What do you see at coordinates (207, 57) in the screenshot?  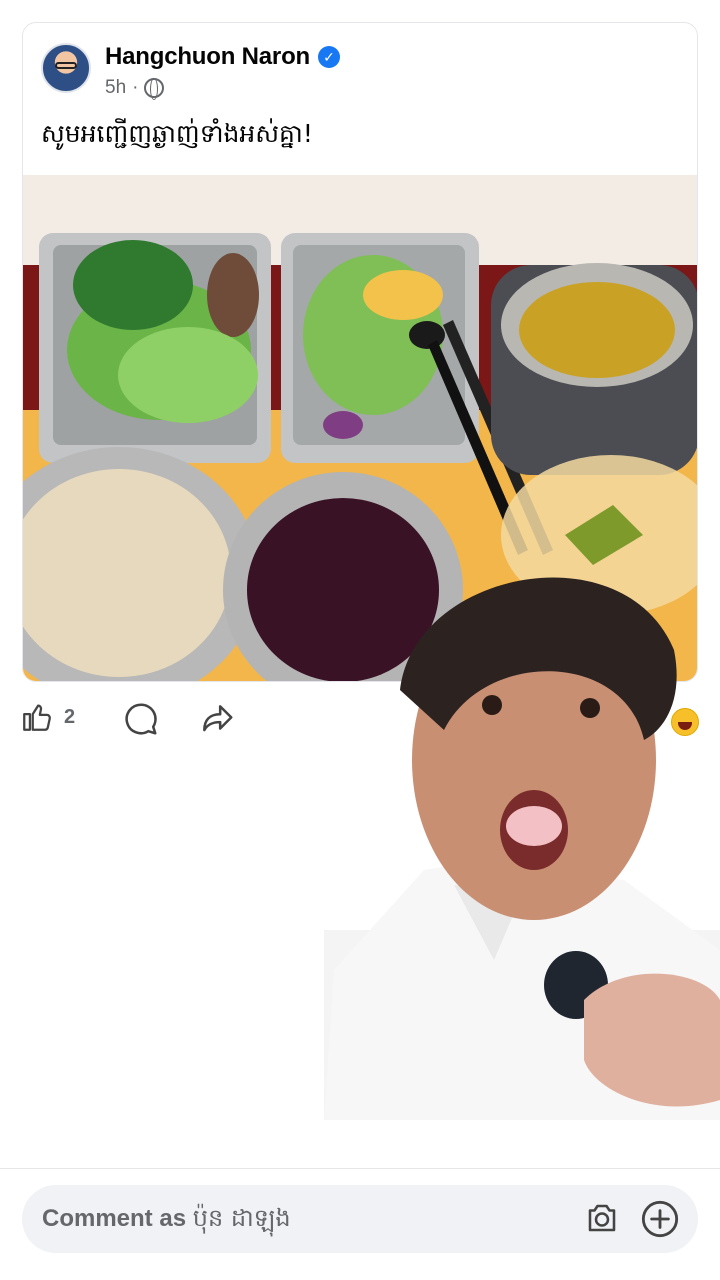 I see `author-name: Hangchuon Naron` at bounding box center [207, 57].